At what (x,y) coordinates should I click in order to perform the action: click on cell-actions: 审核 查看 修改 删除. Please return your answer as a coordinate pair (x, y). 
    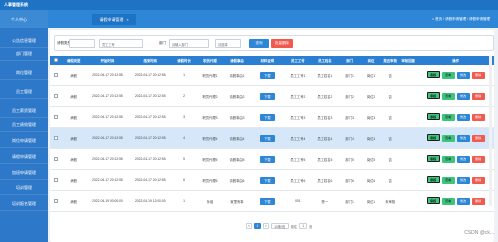
    Looking at the image, I should click on (455, 75).